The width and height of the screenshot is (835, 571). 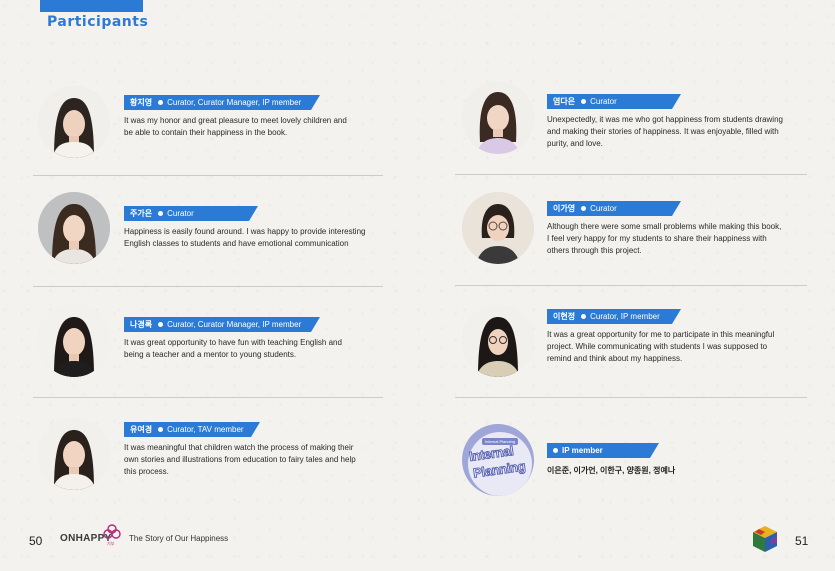 What do you see at coordinates (141, 102) in the screenshot?
I see `participant-name: 황지영` at bounding box center [141, 102].